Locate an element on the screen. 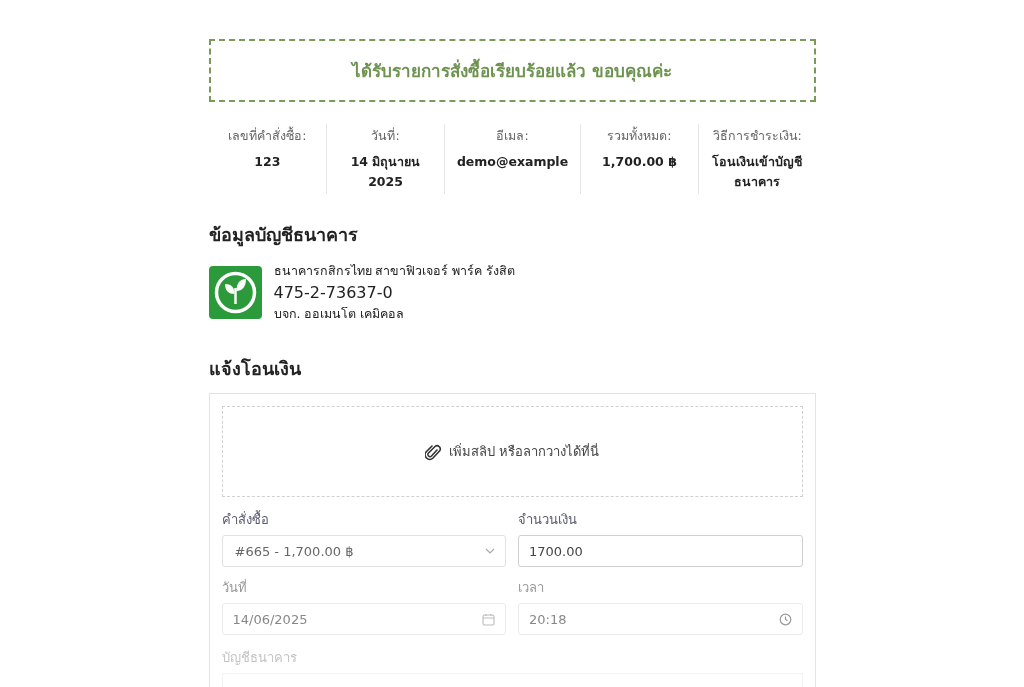  field-label: วันที่ is located at coordinates (234, 587).